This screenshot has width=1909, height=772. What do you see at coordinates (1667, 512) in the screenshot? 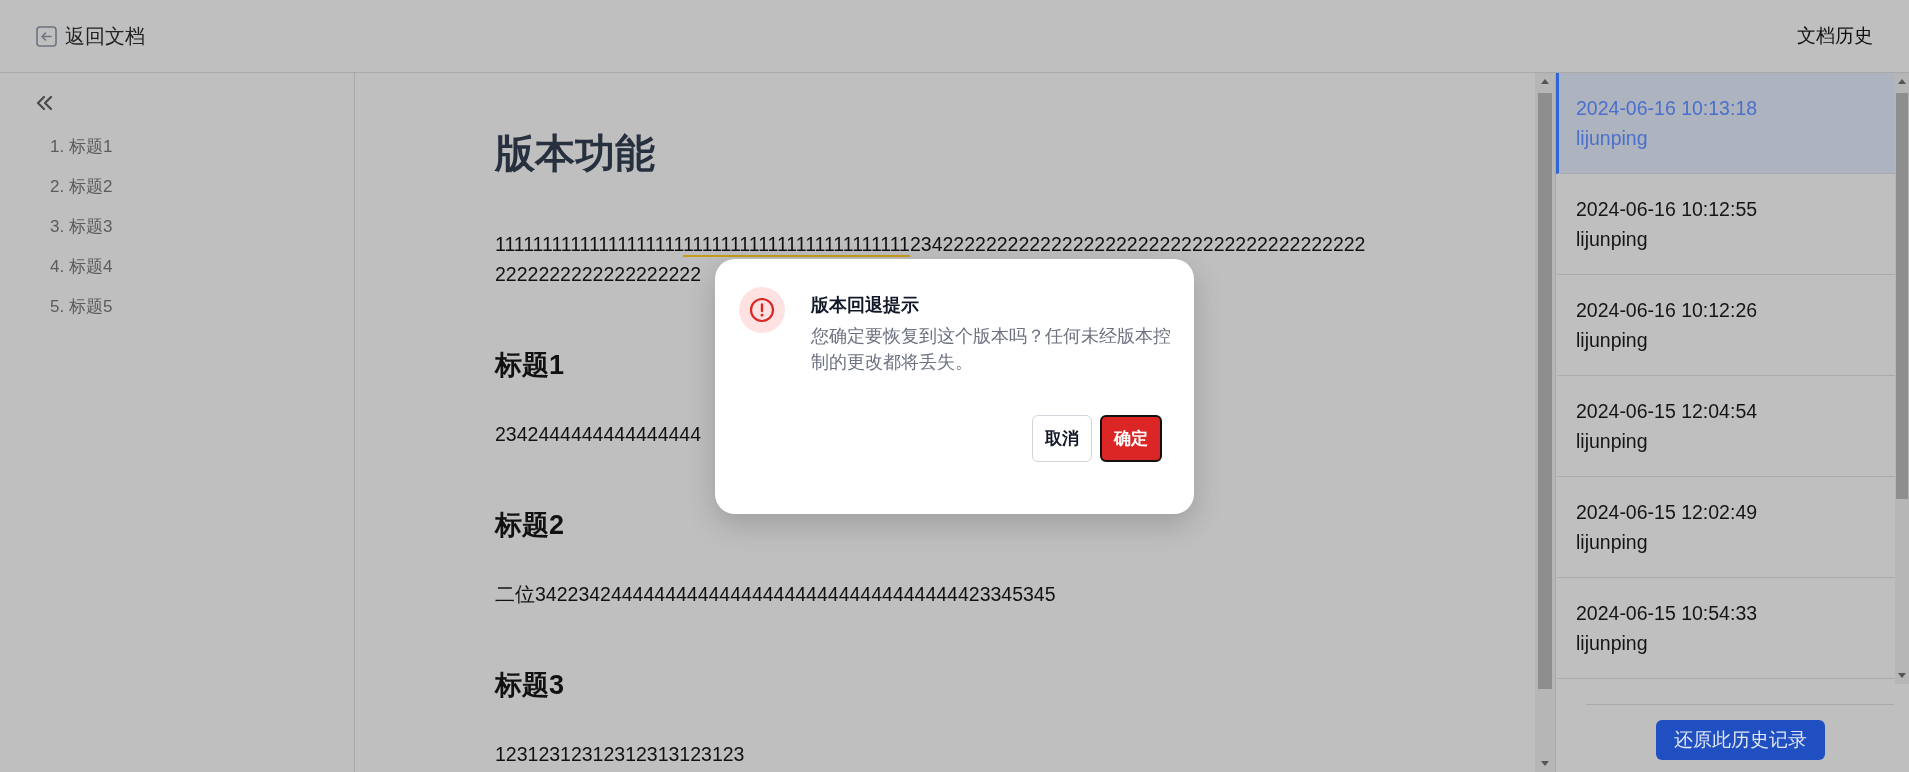
I see `history-time: 2024-06-15 12:02:49` at bounding box center [1667, 512].